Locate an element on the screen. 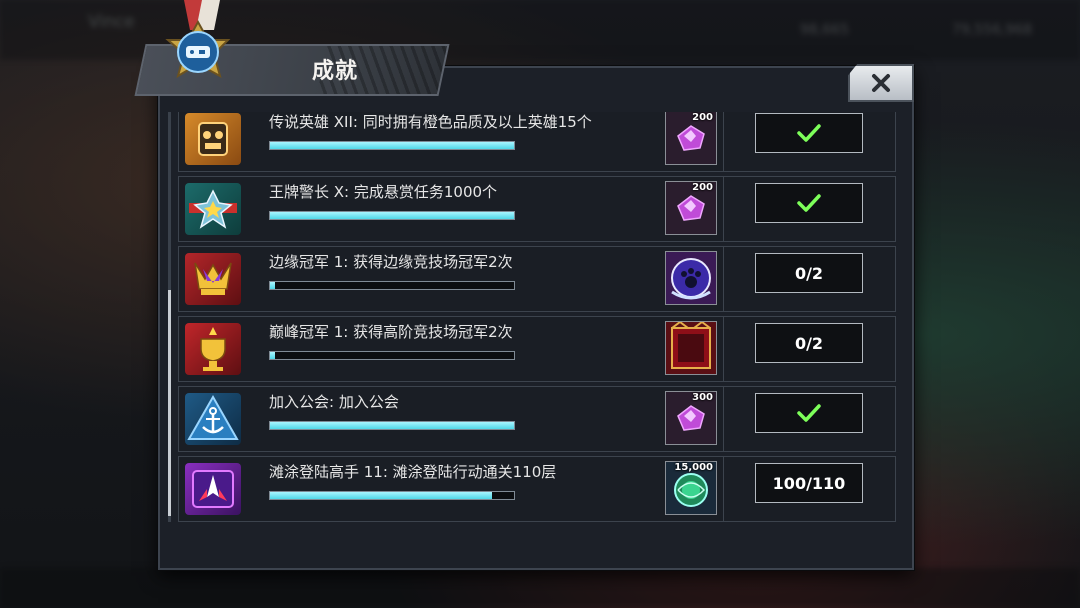 This screenshot has height=608, width=1080. achievement-status-button: 100/110 is located at coordinates (809, 483).